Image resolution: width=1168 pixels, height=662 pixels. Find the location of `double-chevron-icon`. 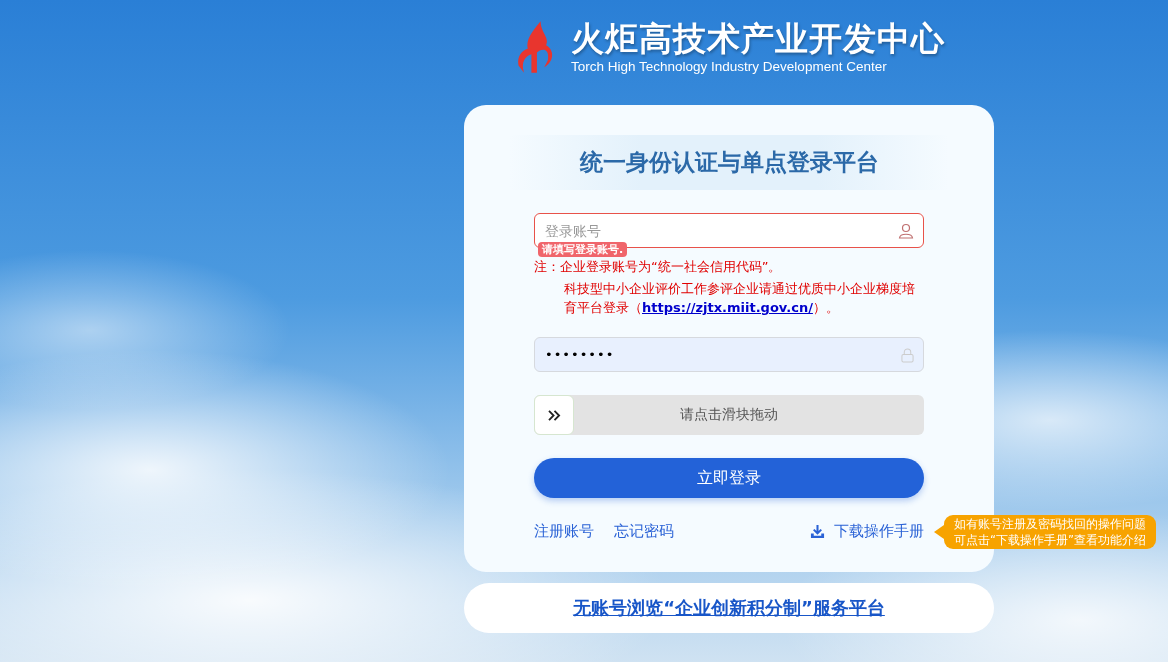

double-chevron-icon is located at coordinates (554, 415).